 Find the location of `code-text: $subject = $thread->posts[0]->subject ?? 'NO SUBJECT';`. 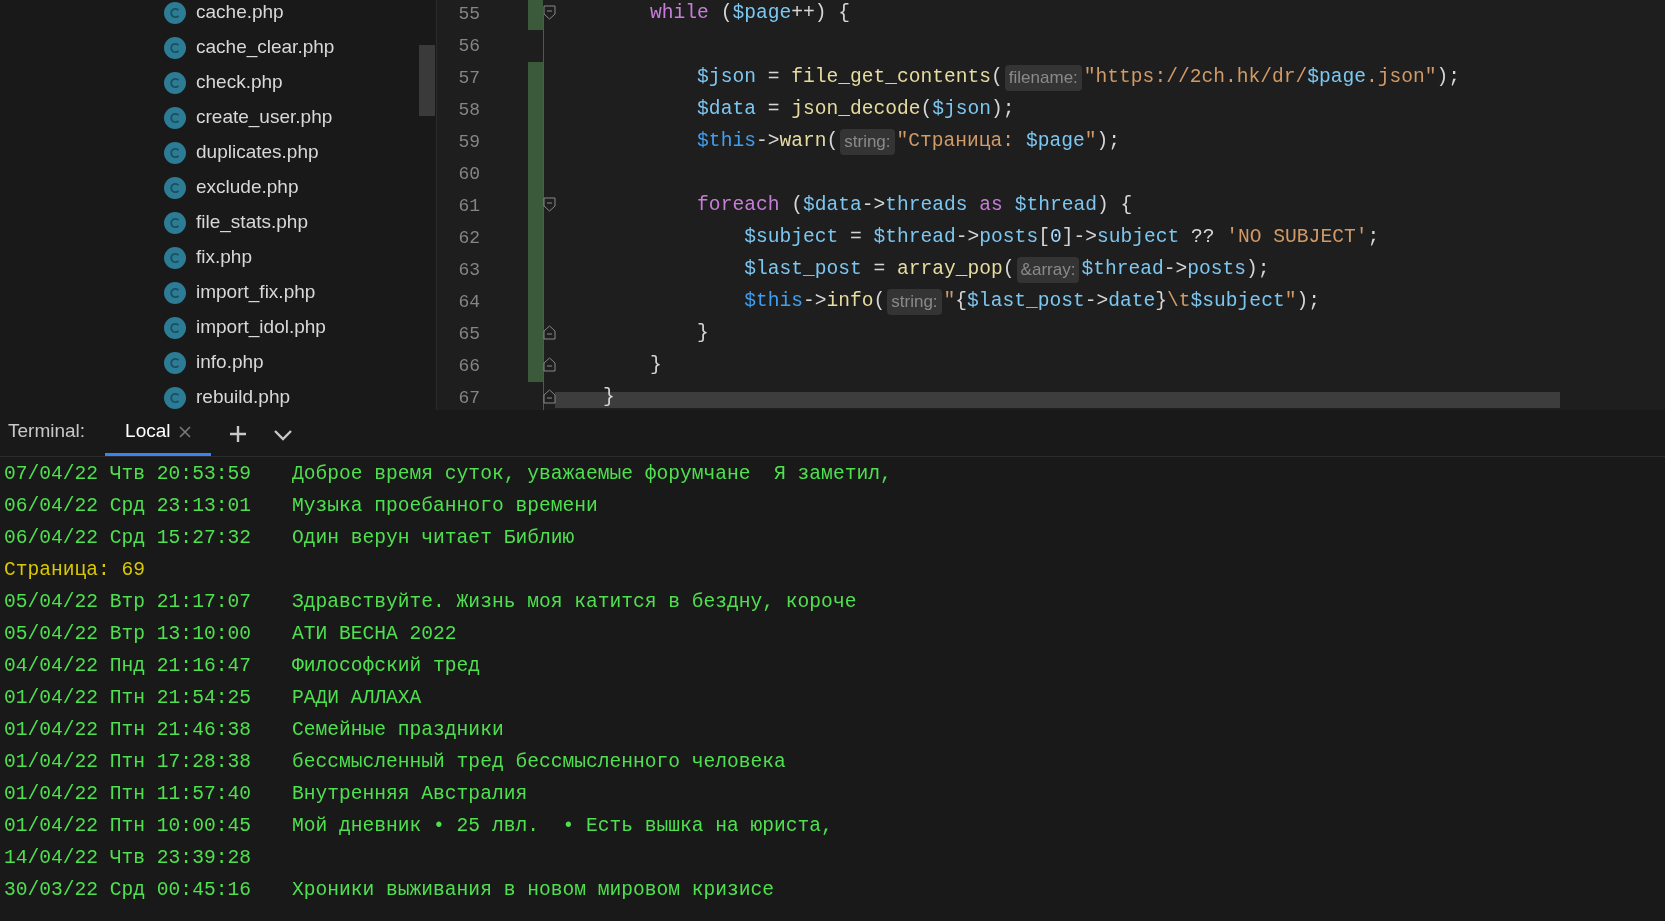

code-text: $subject = $thread->posts[0]->subject ?? 'NO SUBJECT'; is located at coordinates (1062, 238).